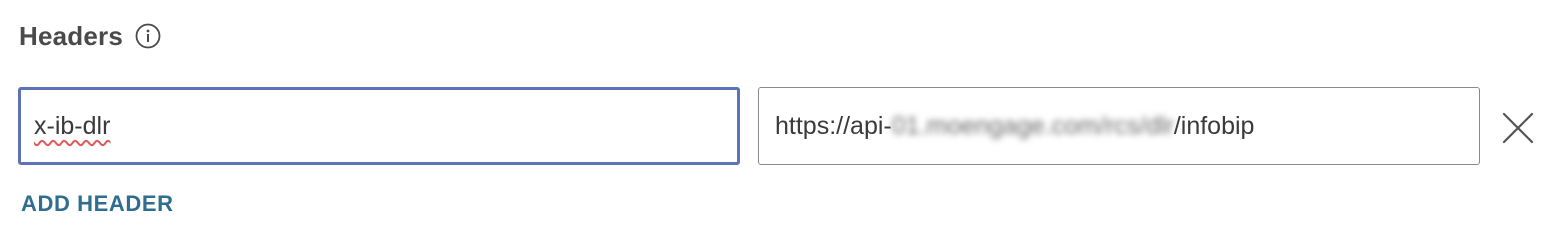 The height and width of the screenshot is (242, 1554). Describe the element at coordinates (72, 125) in the screenshot. I see `header-key-text: x-ib-dlr` at that location.